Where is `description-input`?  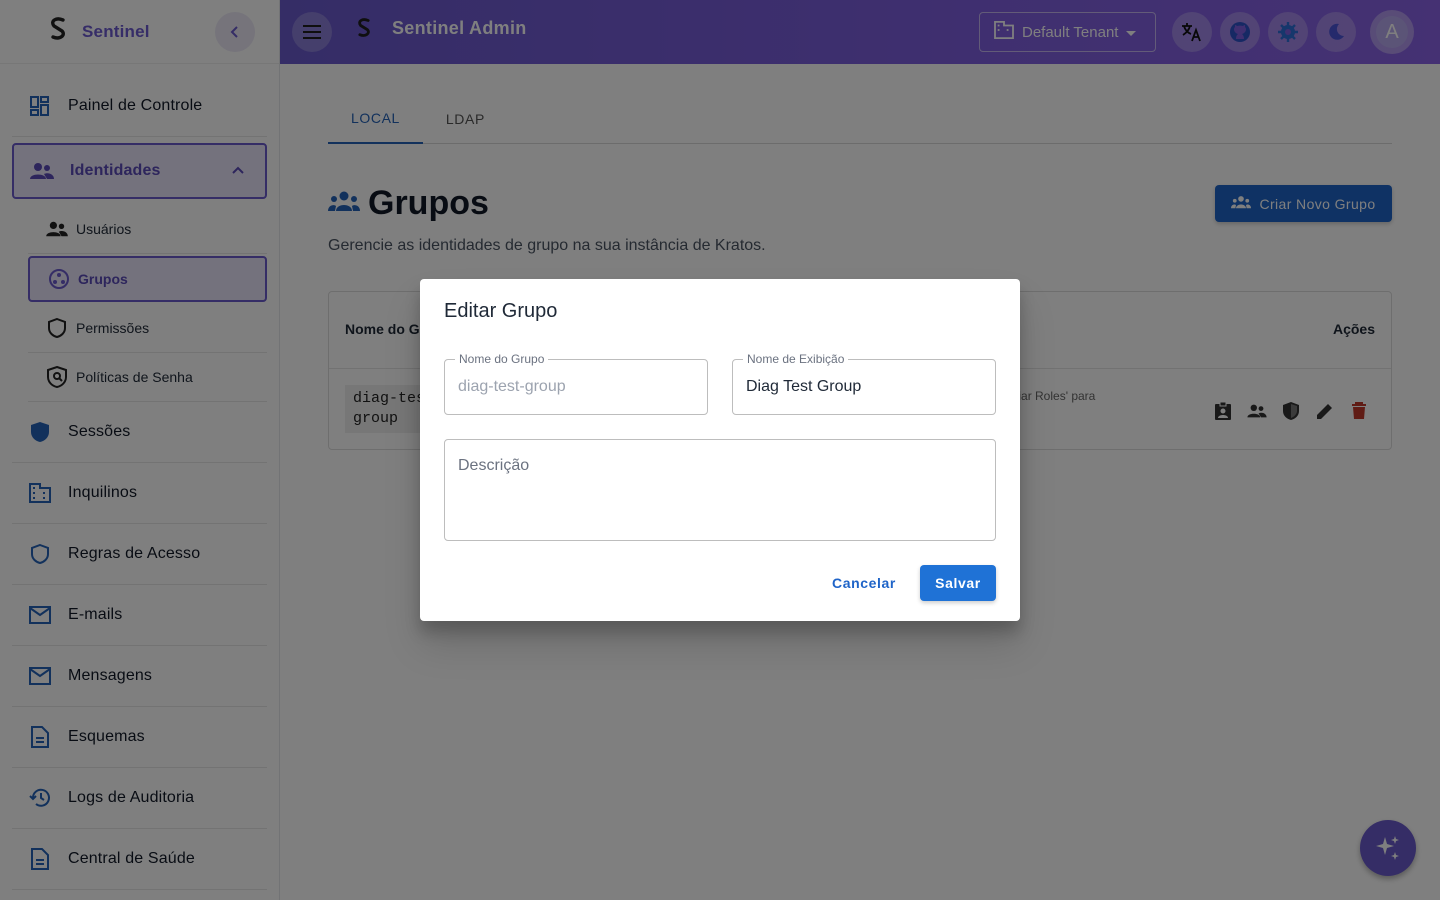
description-input is located at coordinates (718, 492).